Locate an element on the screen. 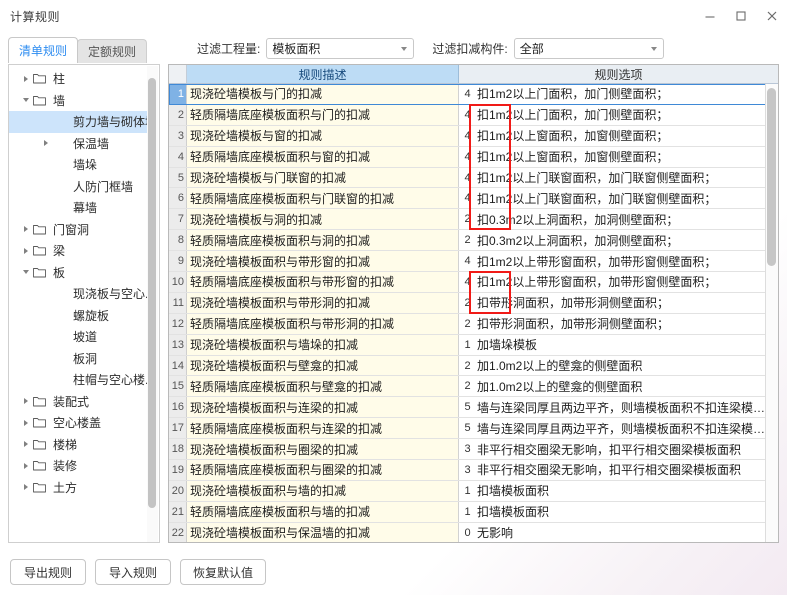 This screenshot has height=595, width=787. table-row: 22 现浇砼墙模板面积与保温墙的扣减 0 无影响 is located at coordinates (473, 532).